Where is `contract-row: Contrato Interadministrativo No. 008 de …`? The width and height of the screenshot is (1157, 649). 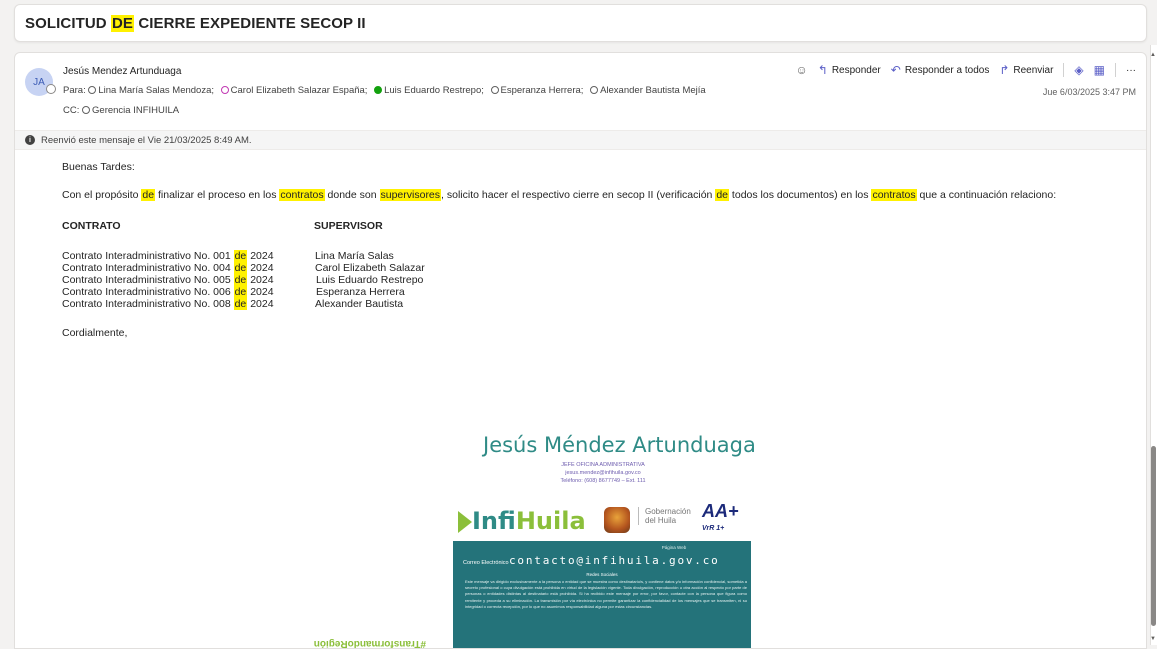
contract-row: Contrato Interadministrativo No. 008 de … is located at coordinates (168, 304).